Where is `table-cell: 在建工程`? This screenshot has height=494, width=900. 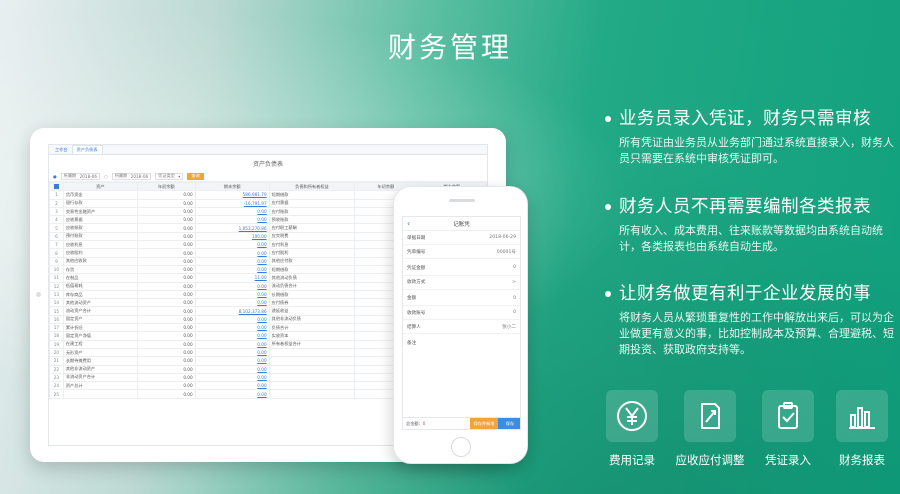 table-cell: 在建工程 is located at coordinates (100, 344).